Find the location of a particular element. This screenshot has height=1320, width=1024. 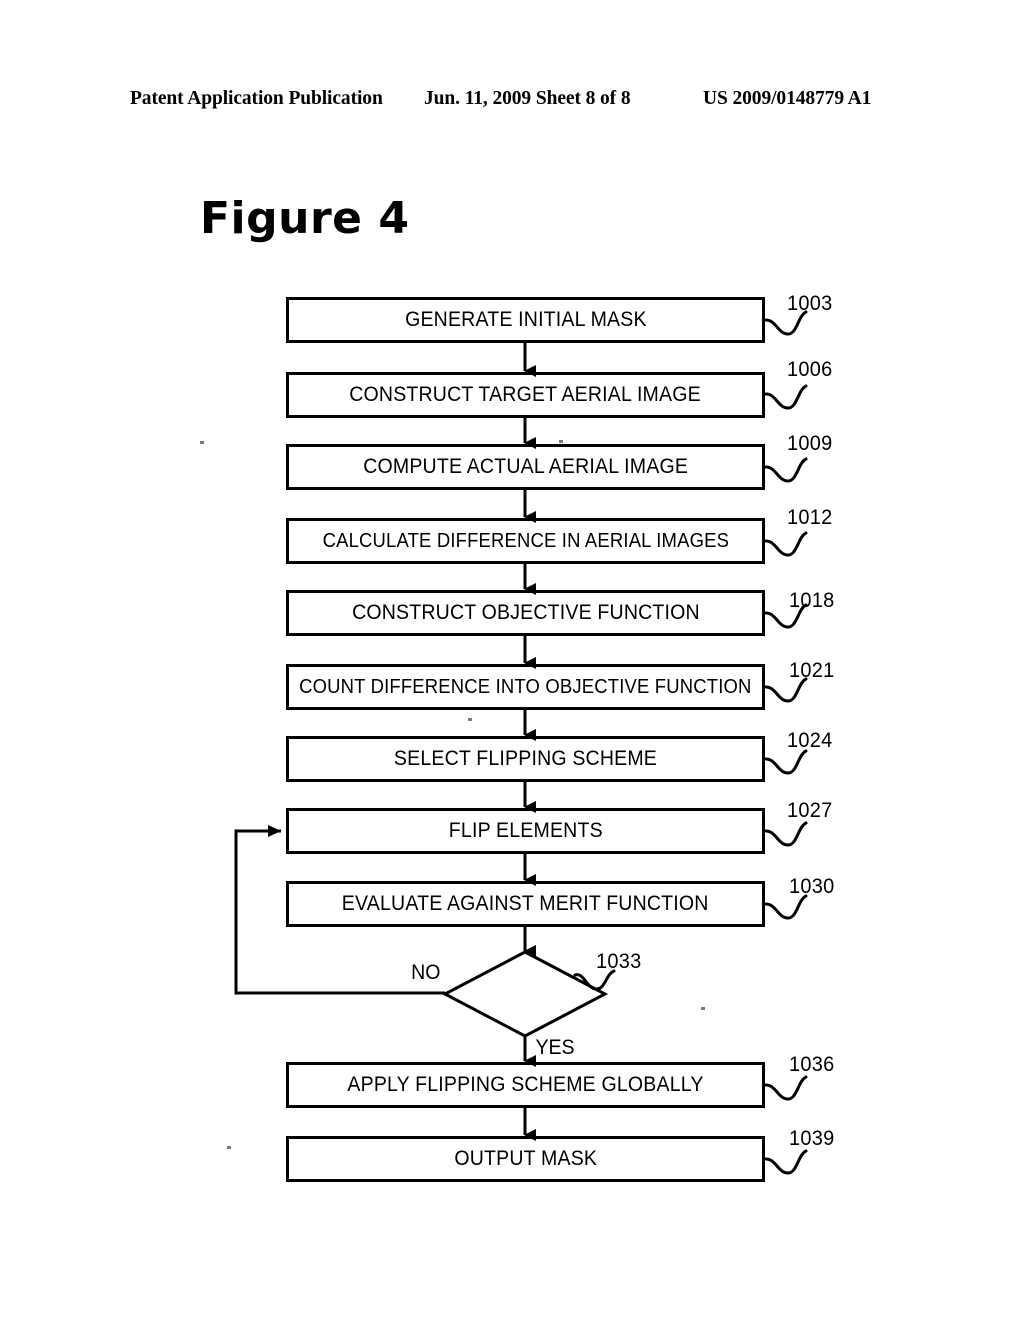

flow-node-label: CALCULATE DIFFERENCE IN AERIAL IMAGES is located at coordinates (525, 540).